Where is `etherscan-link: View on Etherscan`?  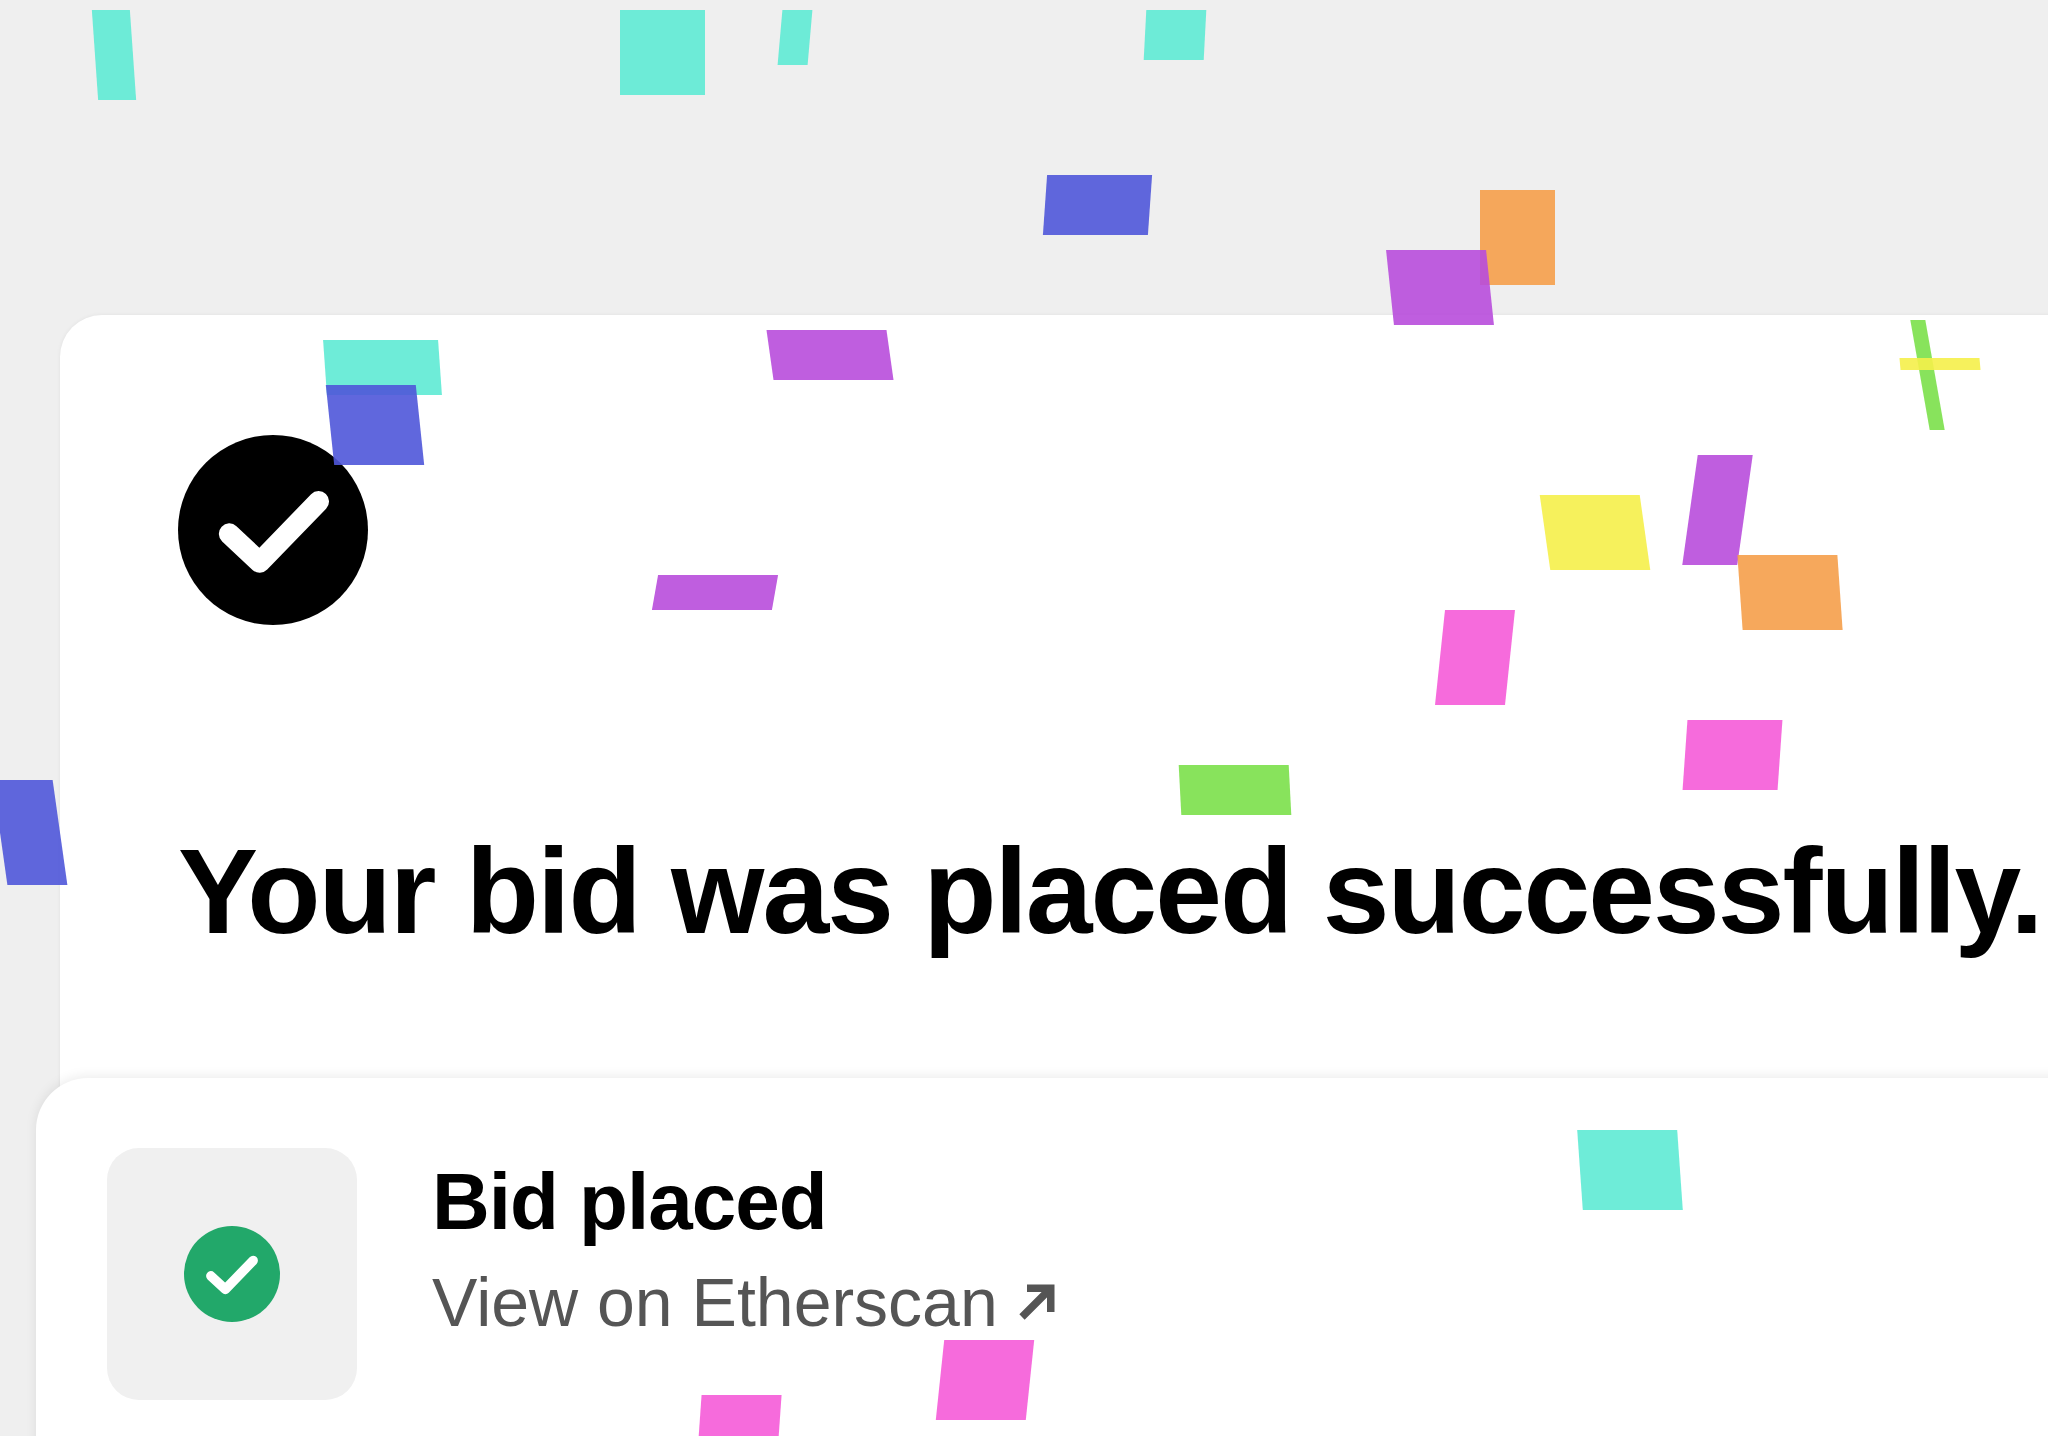
etherscan-link: View on Etherscan is located at coordinates (747, 1302).